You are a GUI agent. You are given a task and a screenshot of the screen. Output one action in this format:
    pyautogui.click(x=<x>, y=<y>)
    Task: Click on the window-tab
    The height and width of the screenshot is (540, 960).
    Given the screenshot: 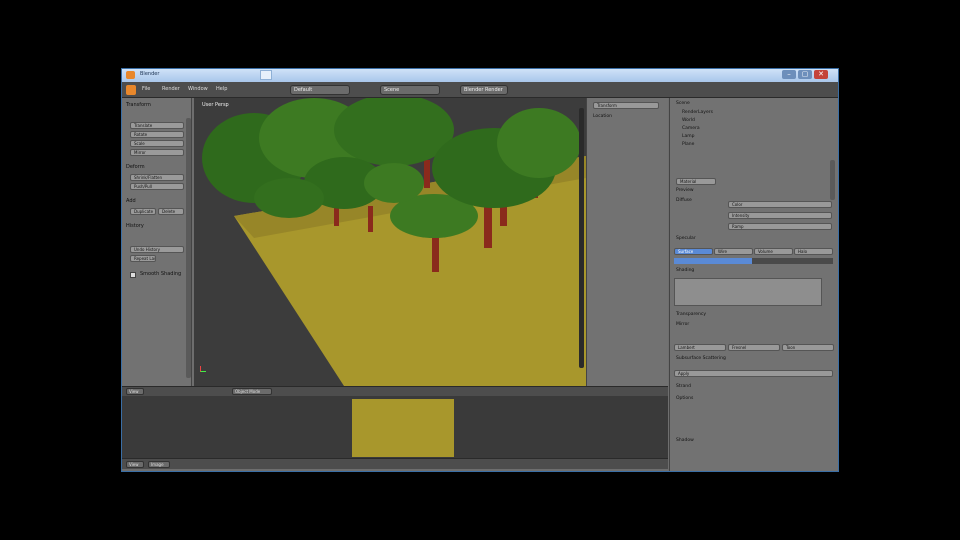 What is the action you would take?
    pyautogui.click(x=266, y=75)
    